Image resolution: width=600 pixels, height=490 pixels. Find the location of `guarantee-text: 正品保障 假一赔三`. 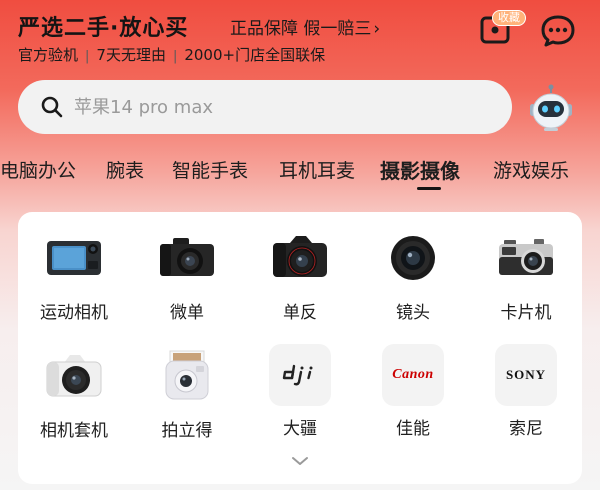

guarantee-text: 正品保障 假一赔三 is located at coordinates (301, 29).